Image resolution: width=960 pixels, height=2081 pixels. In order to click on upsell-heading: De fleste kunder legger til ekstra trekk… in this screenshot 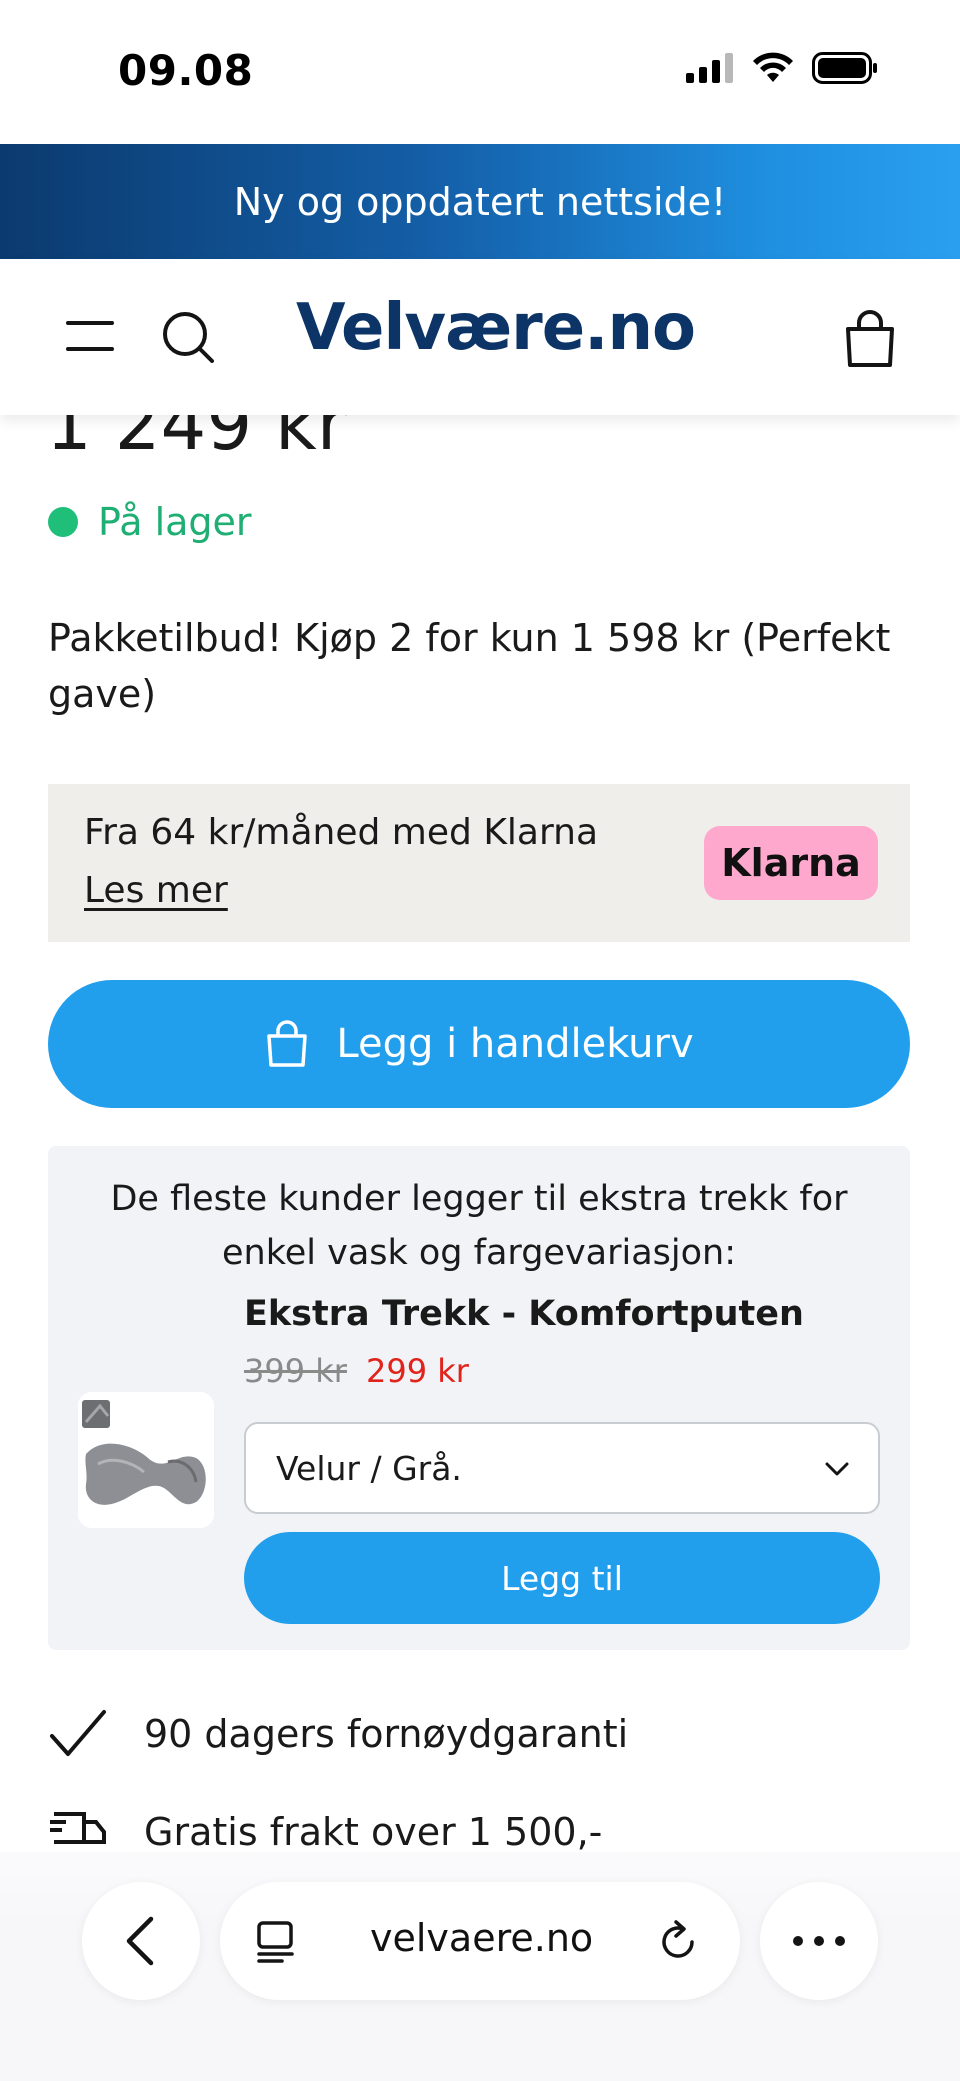, I will do `click(479, 1226)`.